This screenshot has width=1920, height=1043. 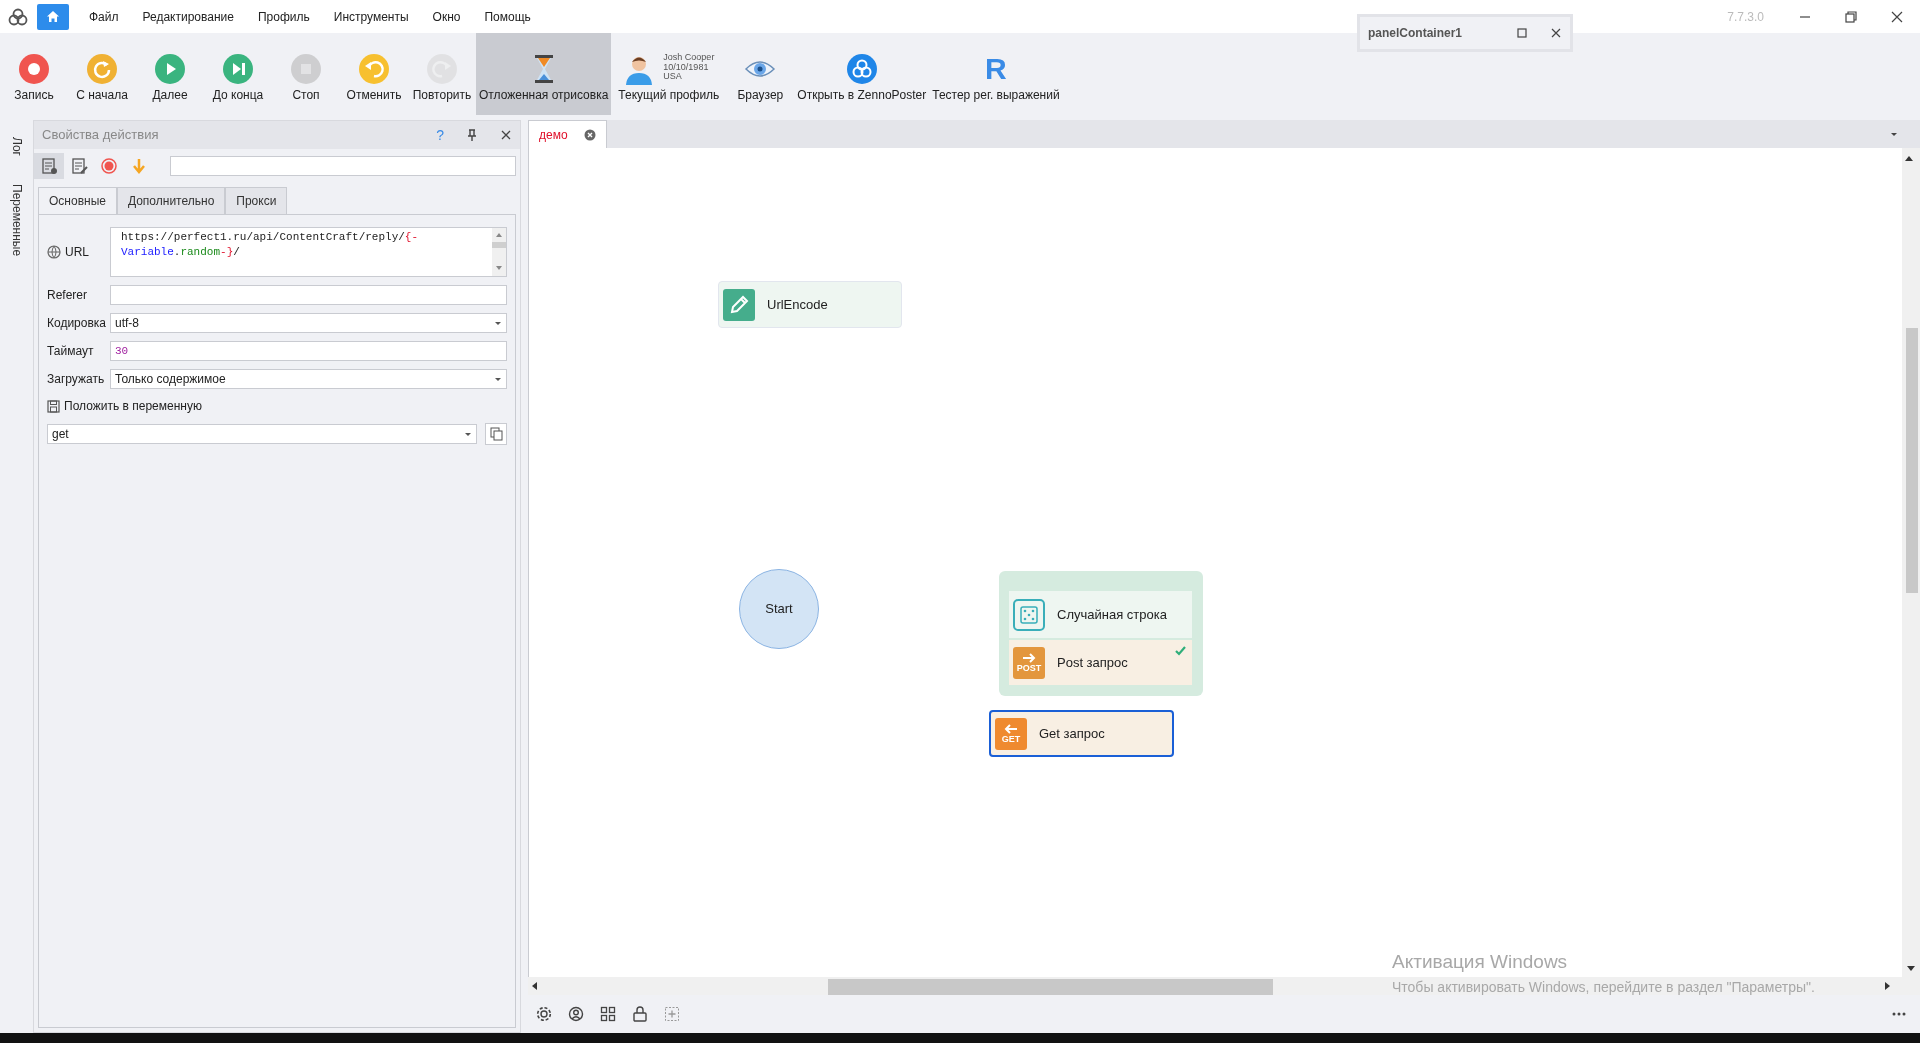 I want to click on lock-icon, so click(x=640, y=1014).